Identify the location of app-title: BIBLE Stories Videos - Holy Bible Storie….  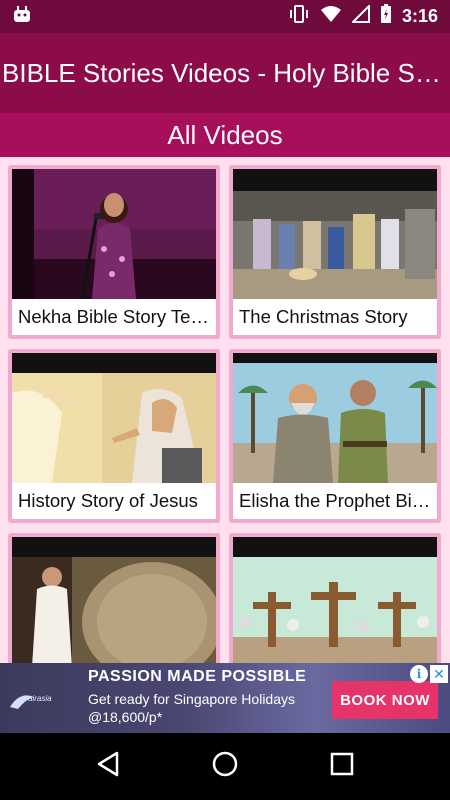
(225, 72).